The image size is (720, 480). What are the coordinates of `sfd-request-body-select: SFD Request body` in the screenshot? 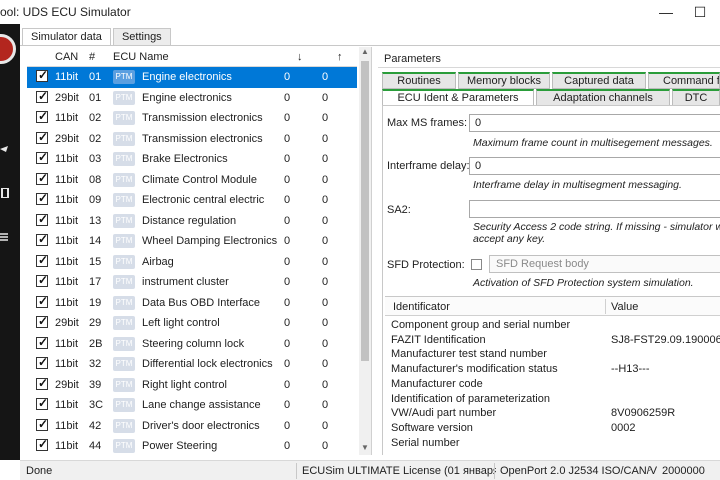 It's located at (604, 264).